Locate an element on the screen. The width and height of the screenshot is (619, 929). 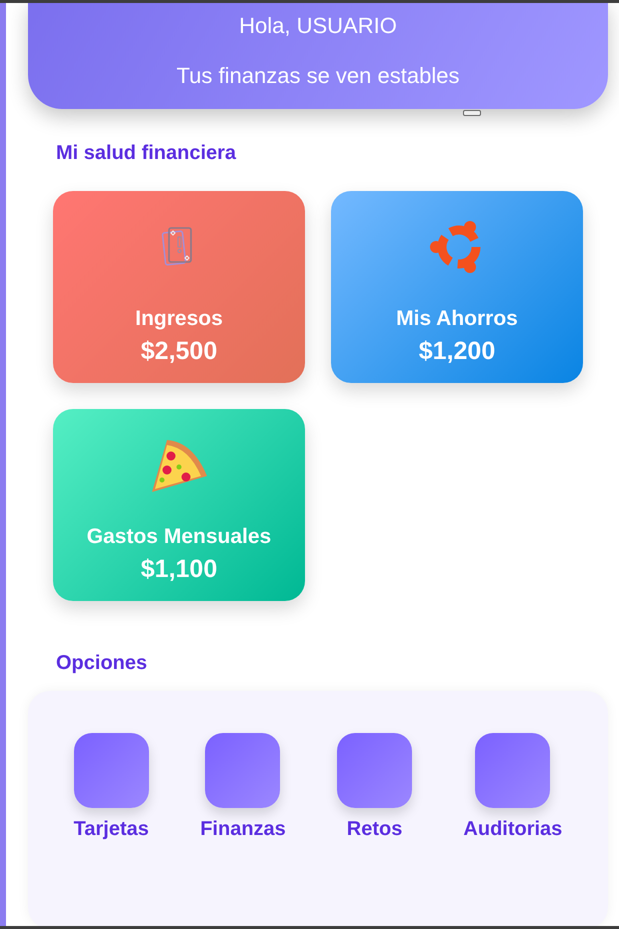
section-title: Mi salud financiera is located at coordinates (147, 153).